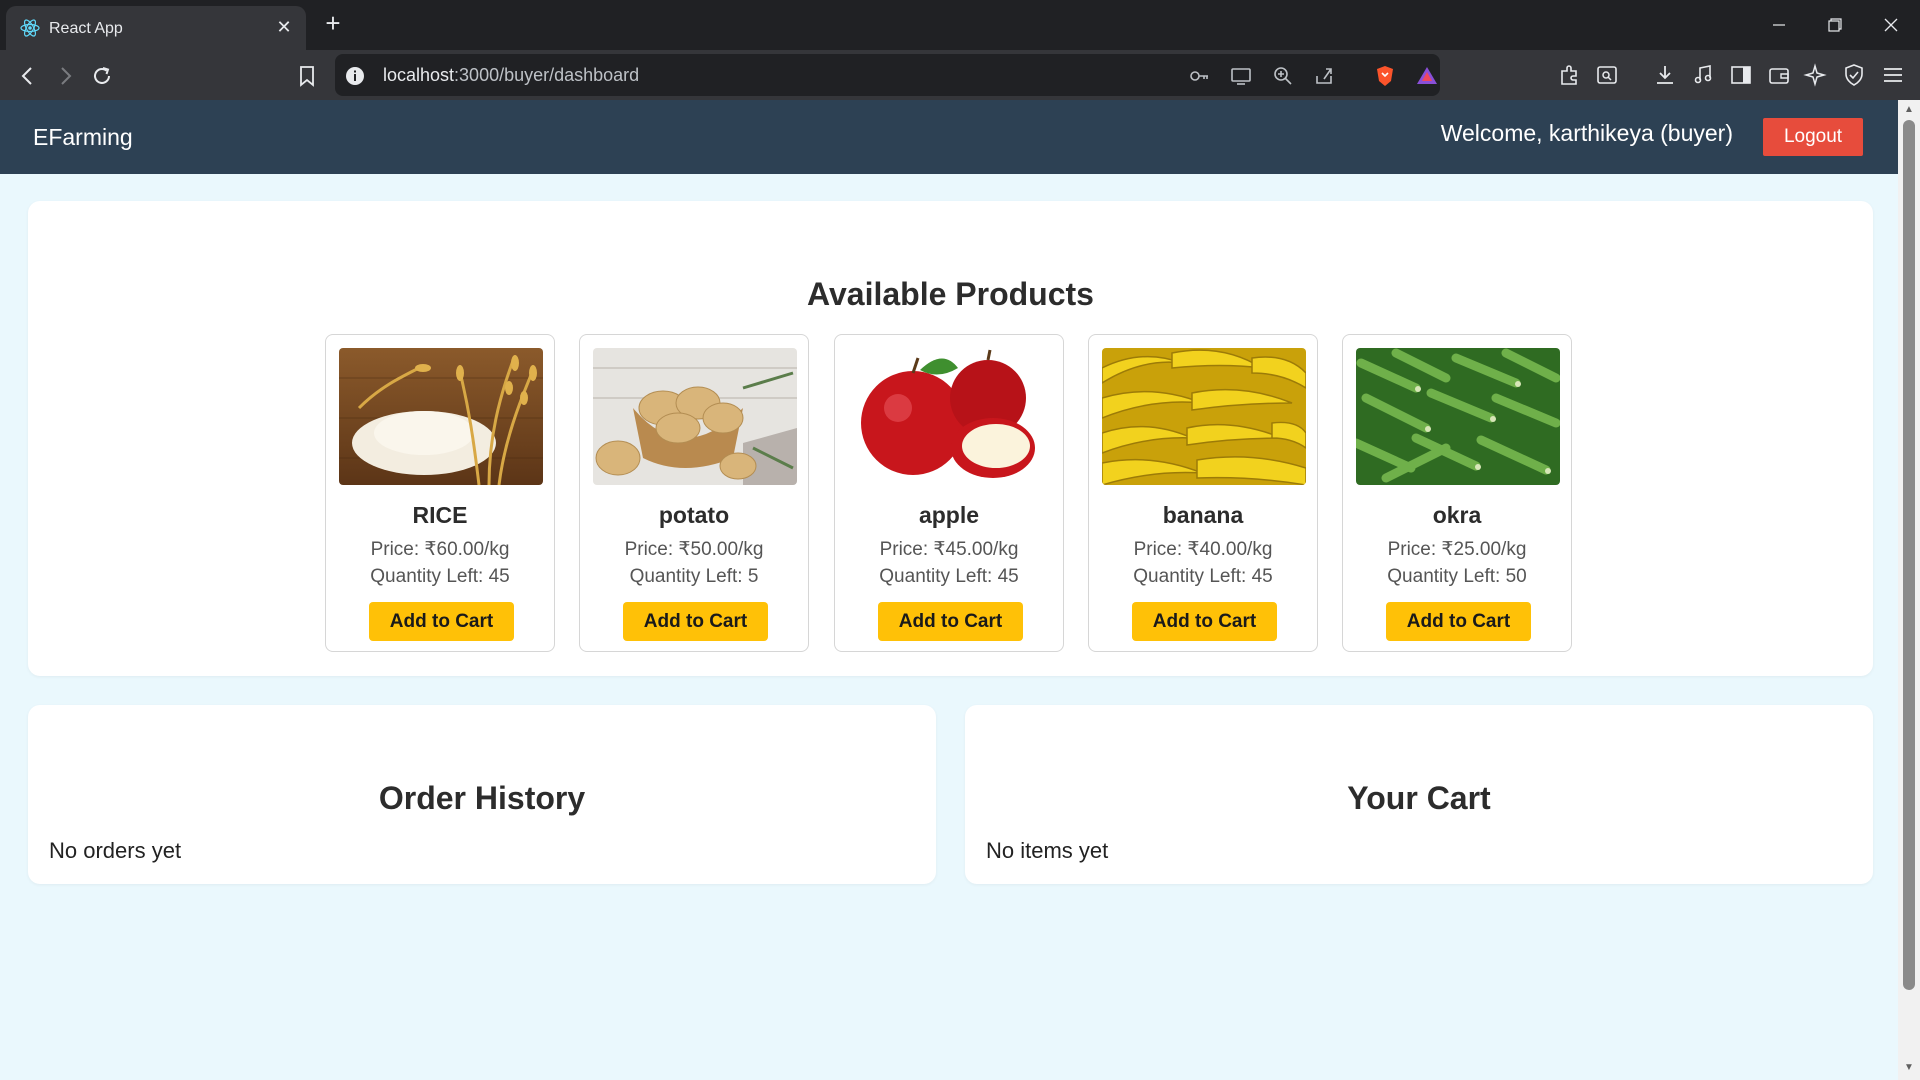 The image size is (1920, 1080). I want to click on close-window-icon, so click(1891, 25).